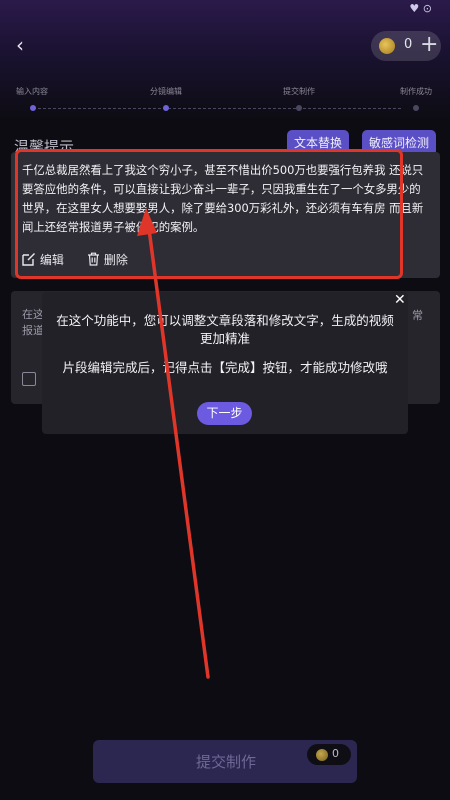 Image resolution: width=450 pixels, height=800 pixels. What do you see at coordinates (417, 315) in the screenshot?
I see `segment-2-text-right: 常` at bounding box center [417, 315].